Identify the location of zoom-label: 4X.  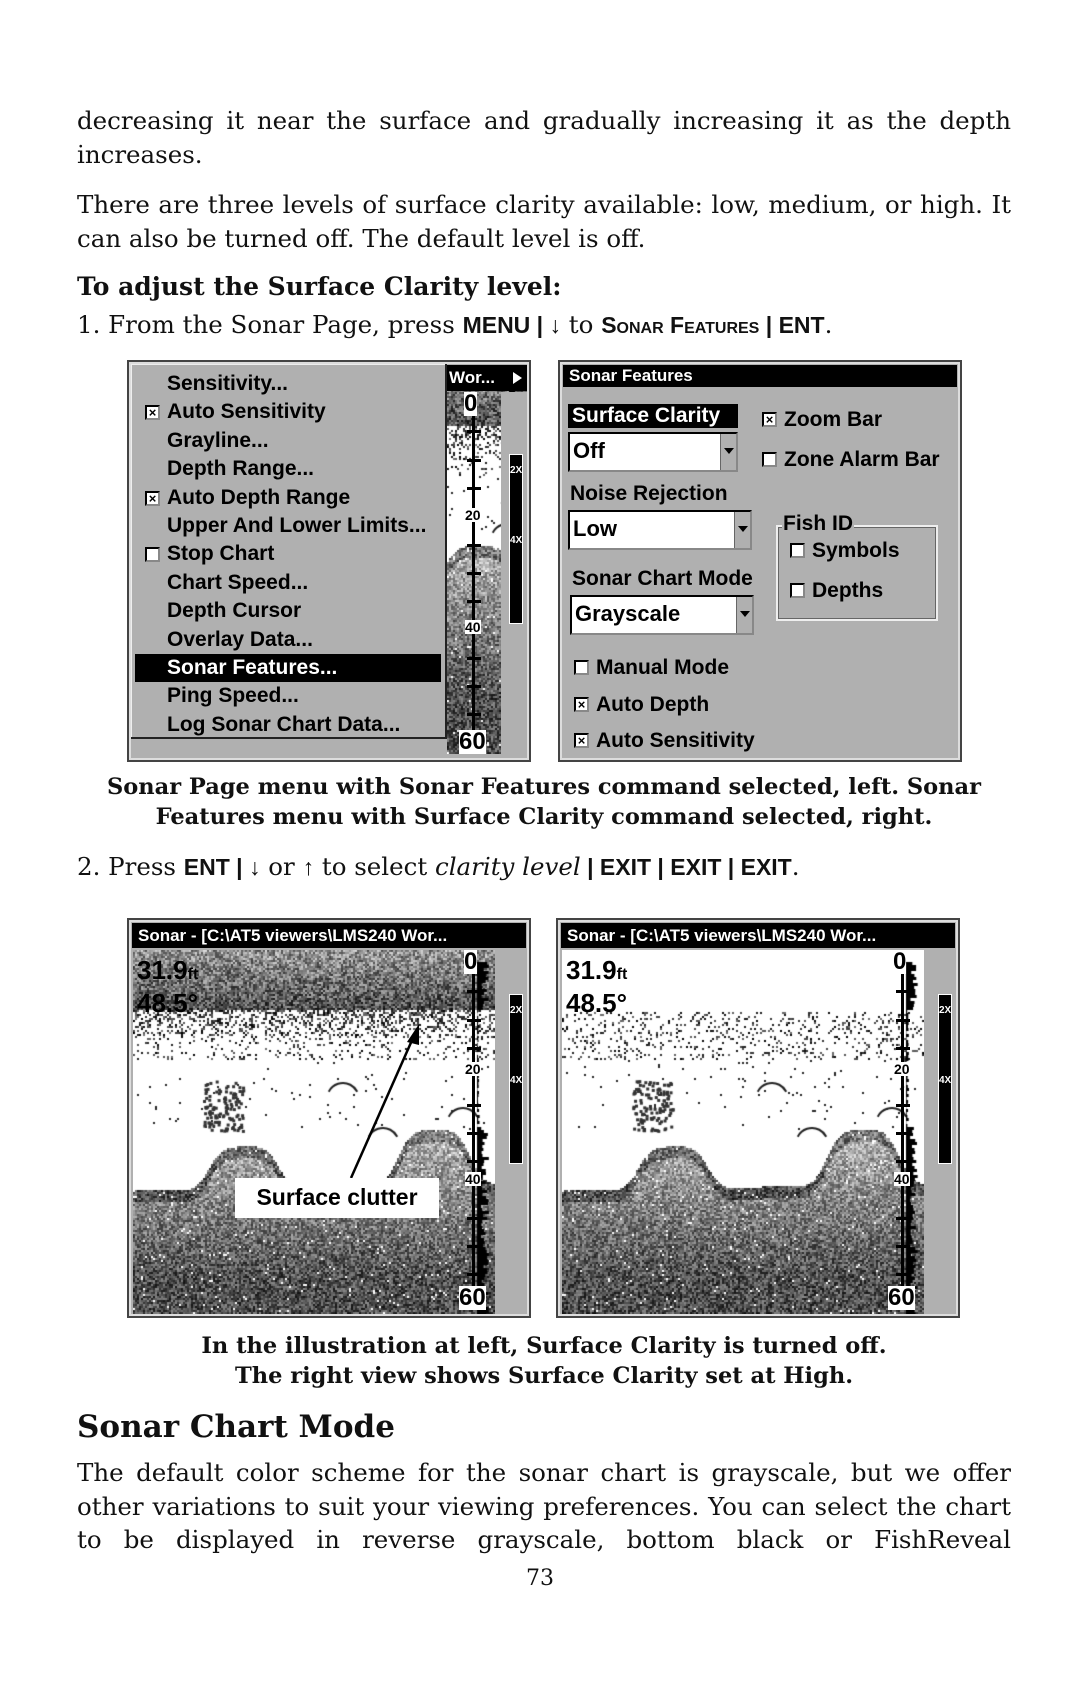
(516, 540).